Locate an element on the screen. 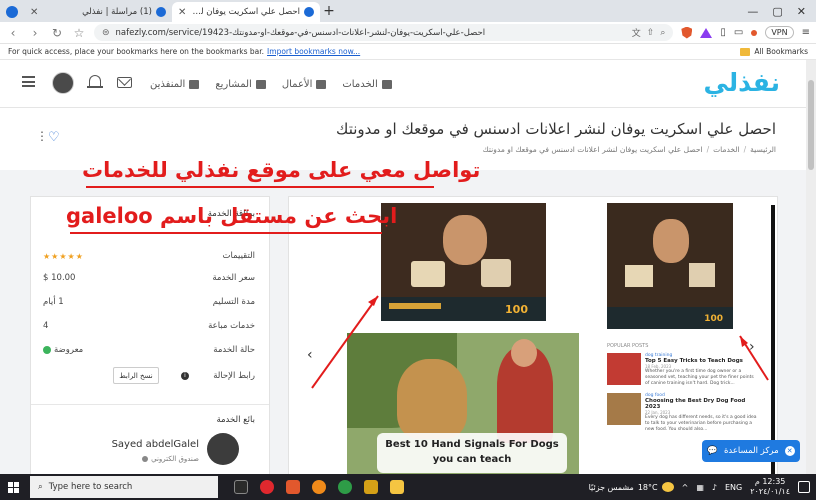 This screenshot has height=500, width=816. sidebar-toggle-icon: ▯ is located at coordinates (723, 32).